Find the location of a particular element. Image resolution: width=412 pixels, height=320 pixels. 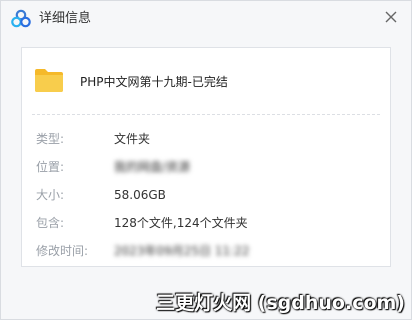

detail-row-size: 大小: 58.06GB is located at coordinates (206, 195).